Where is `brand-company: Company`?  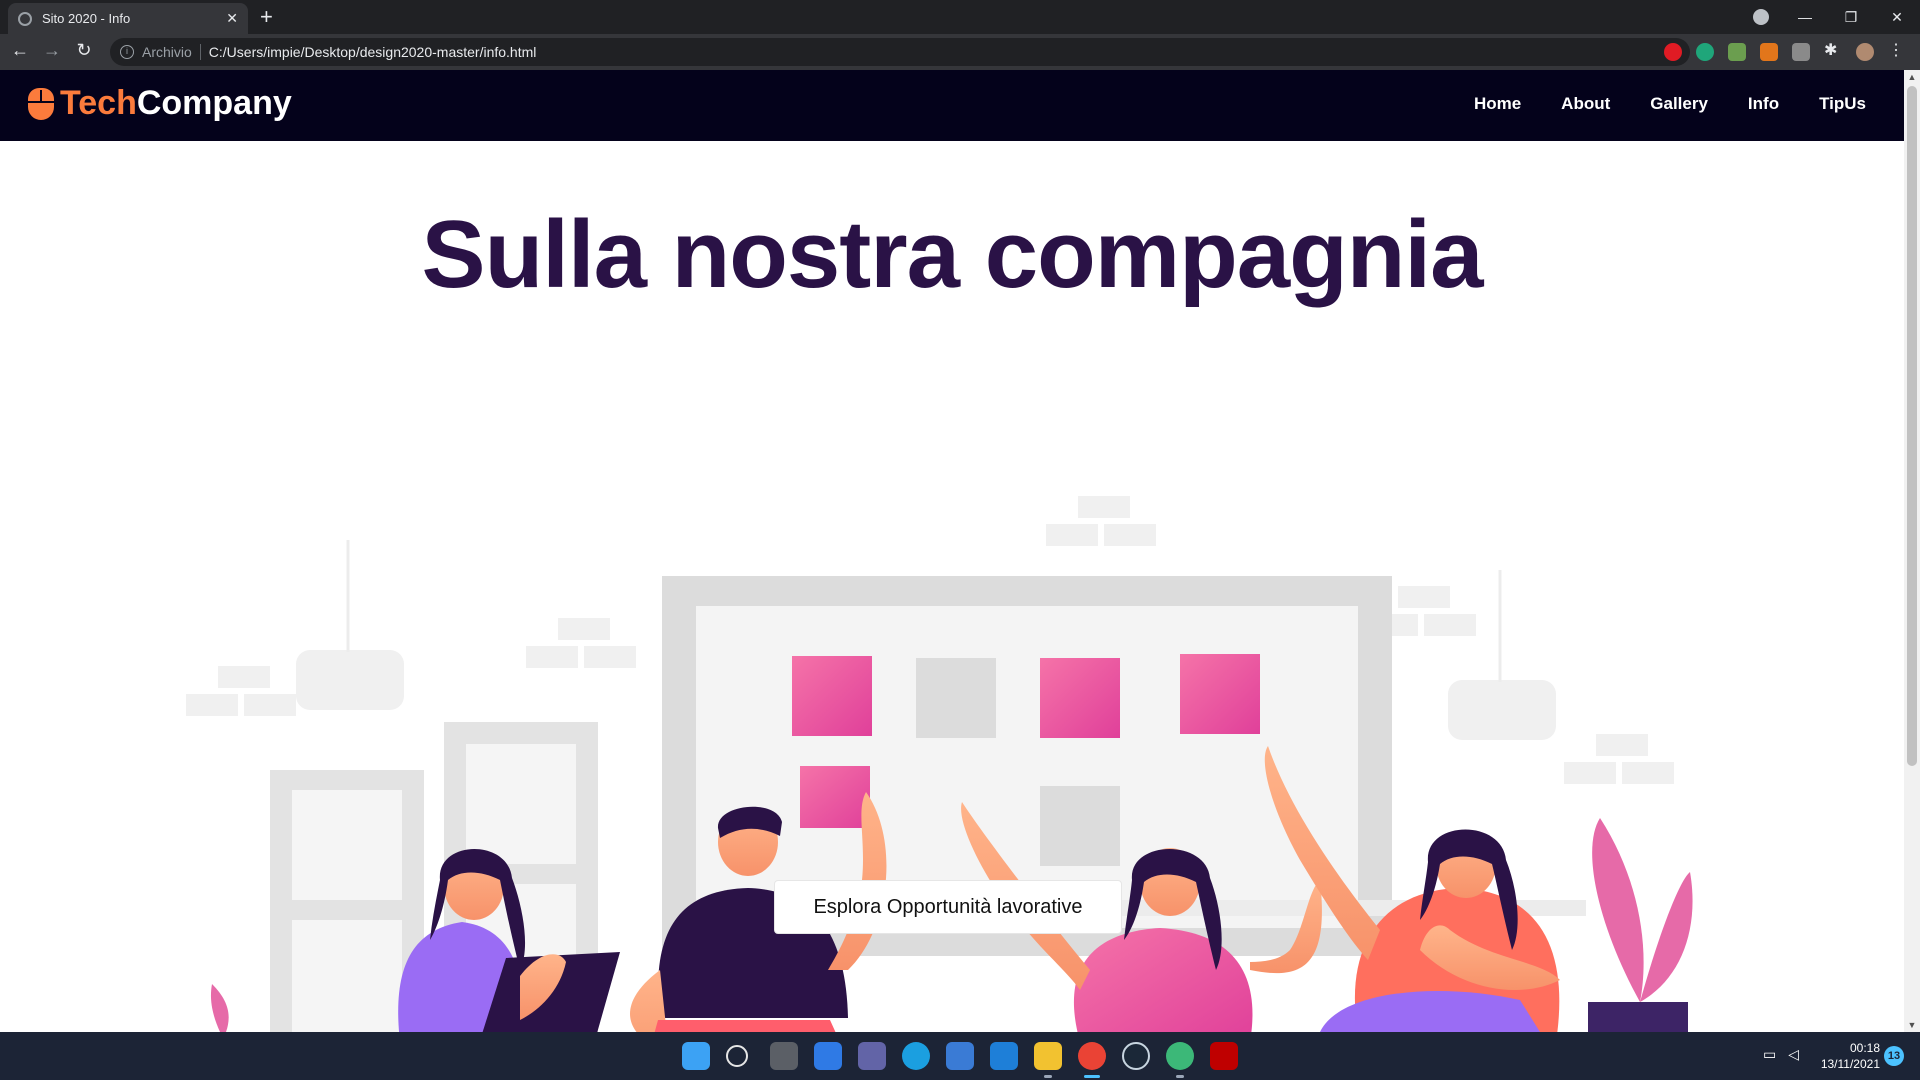
brand-company: Company is located at coordinates (214, 103).